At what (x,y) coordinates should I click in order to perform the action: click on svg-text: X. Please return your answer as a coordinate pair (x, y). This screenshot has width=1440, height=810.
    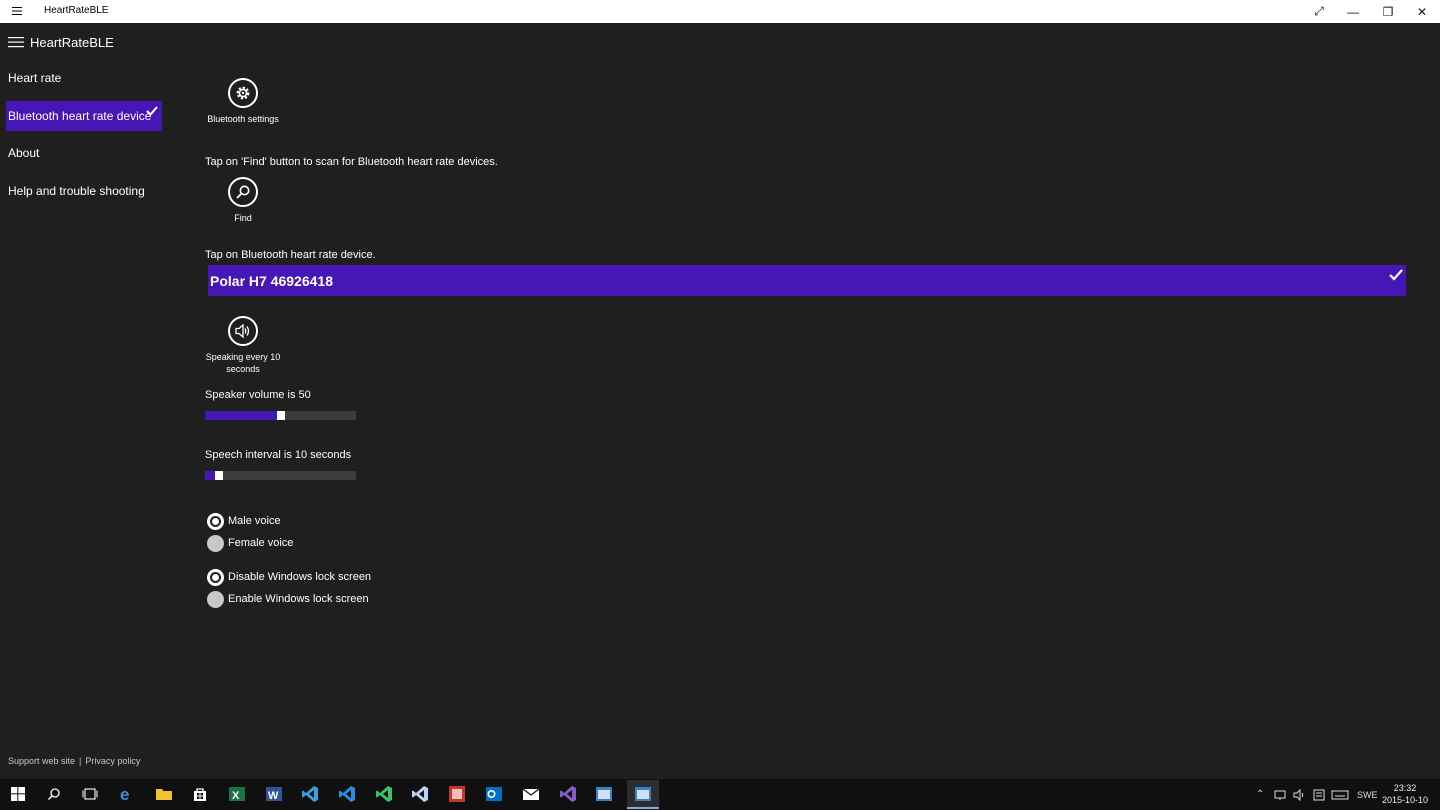
    Looking at the image, I should click on (236, 796).